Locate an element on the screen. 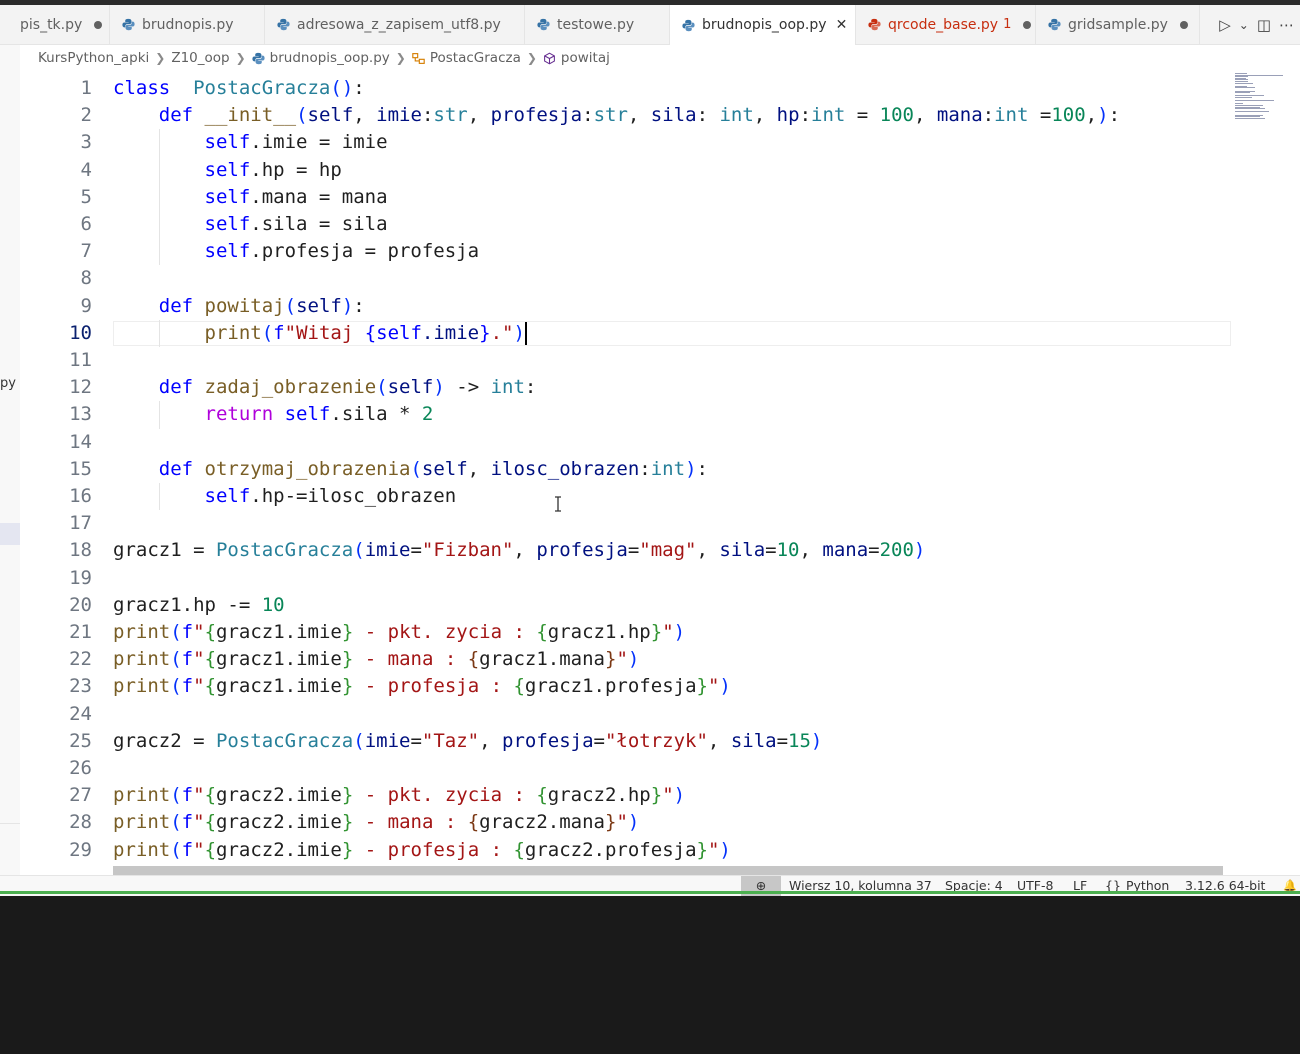 The width and height of the screenshot is (1300, 1054). tab-brudnopis: brudnopis.py is located at coordinates (187, 24).